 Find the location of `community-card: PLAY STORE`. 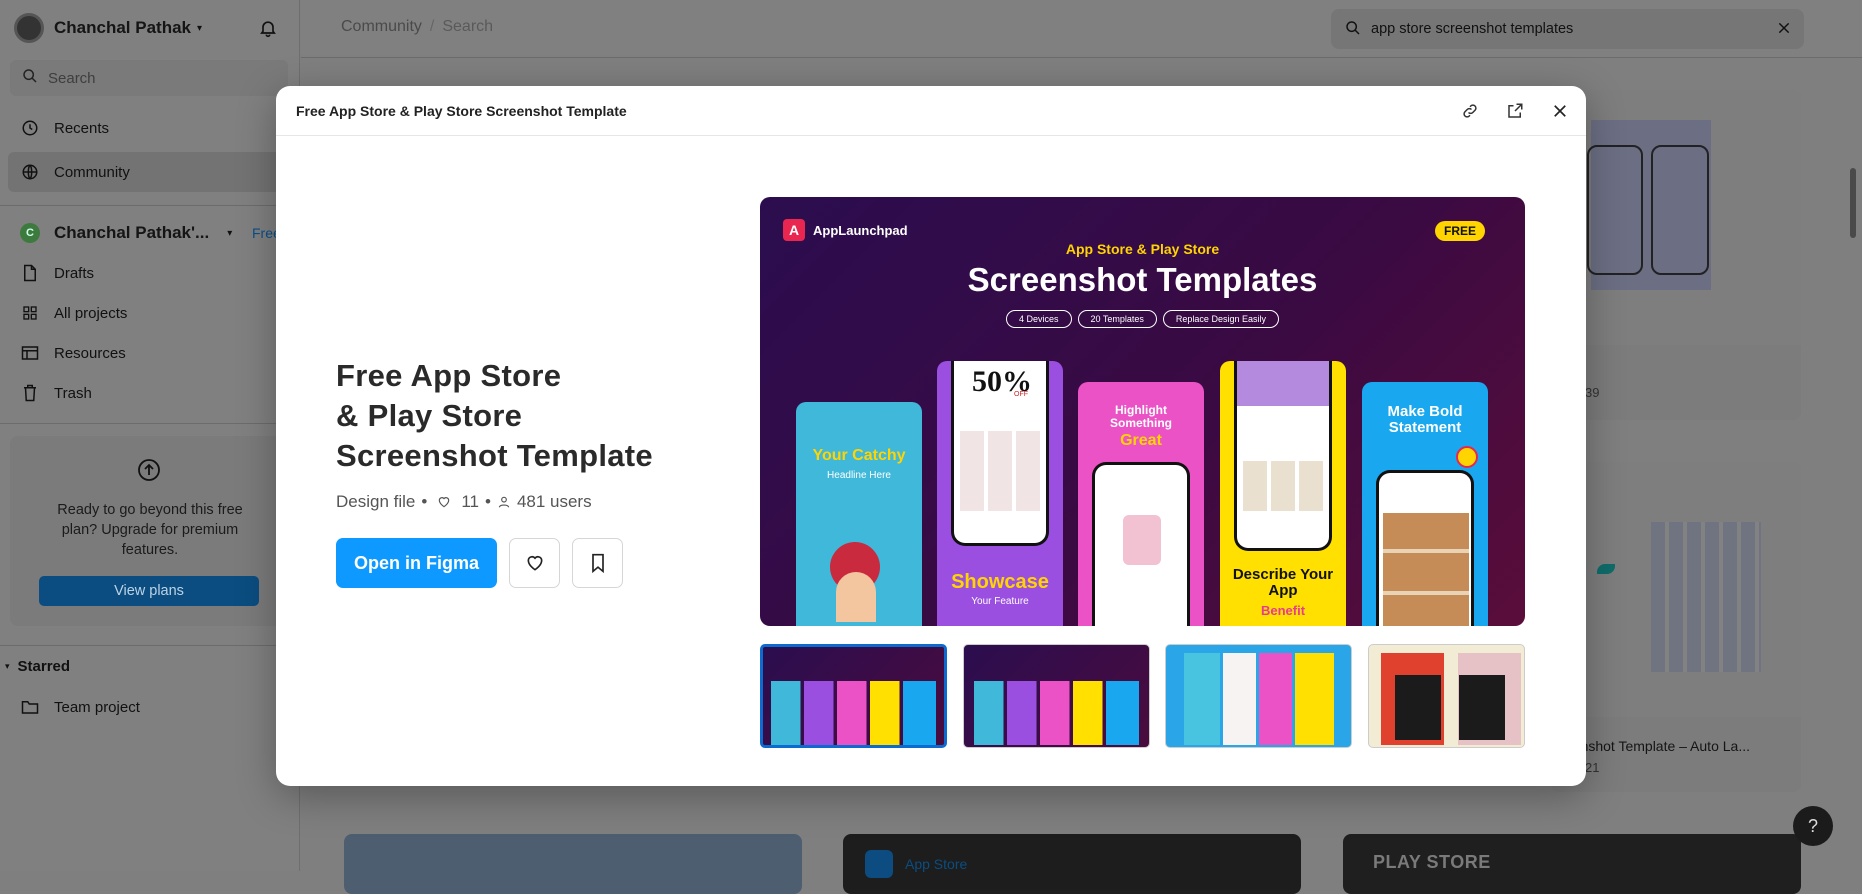

community-card: PLAY STORE is located at coordinates (1572, 864).